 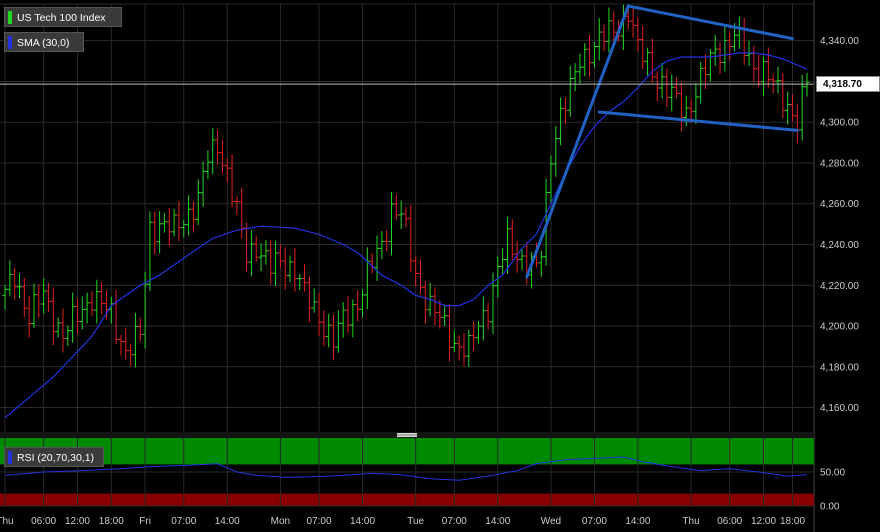 What do you see at coordinates (839, 327) in the screenshot?
I see `y-tick-label: 4,200.00` at bounding box center [839, 327].